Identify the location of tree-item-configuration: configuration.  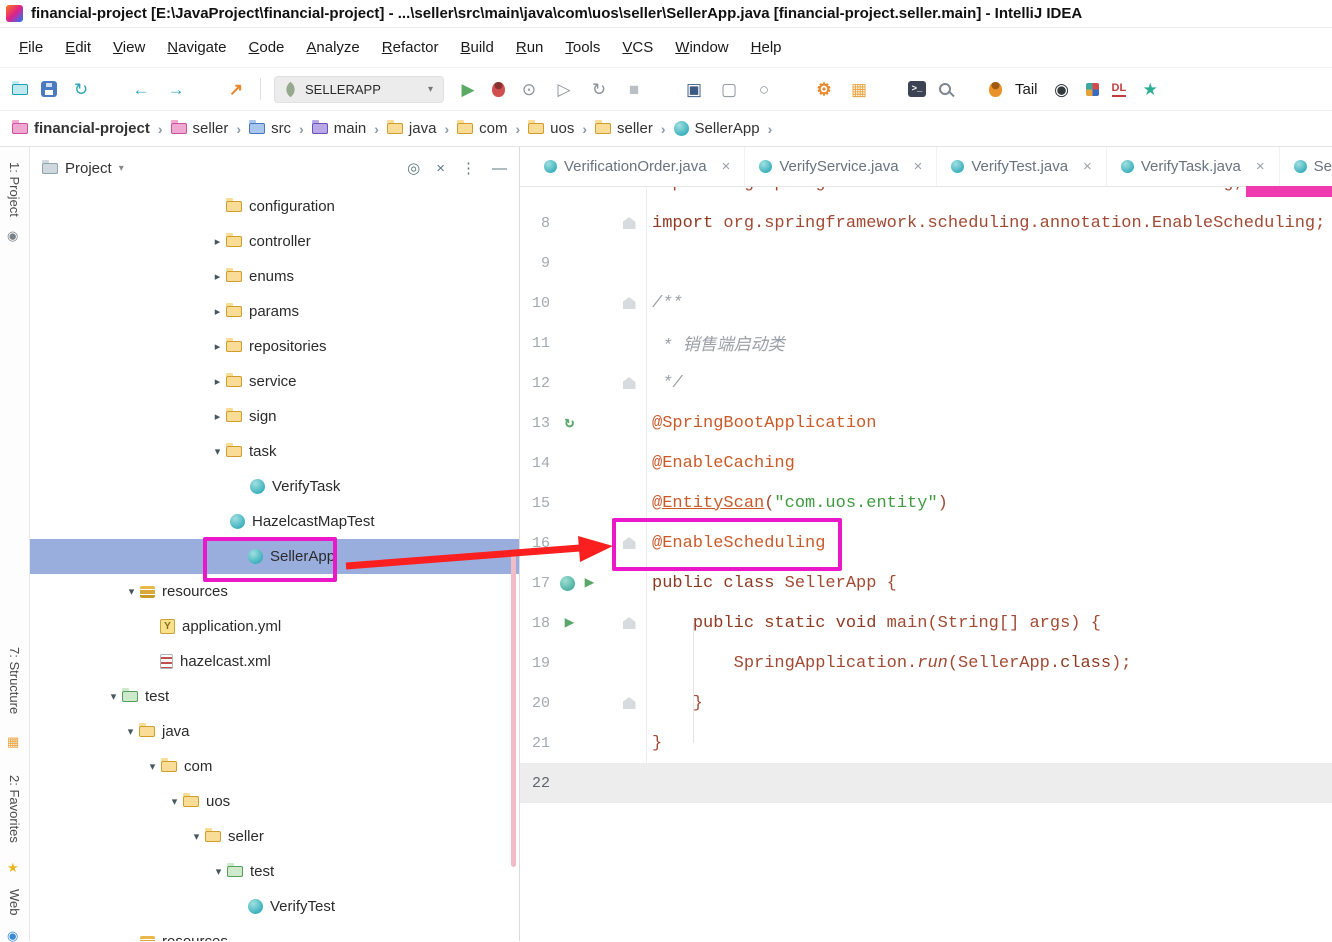
(274, 206).